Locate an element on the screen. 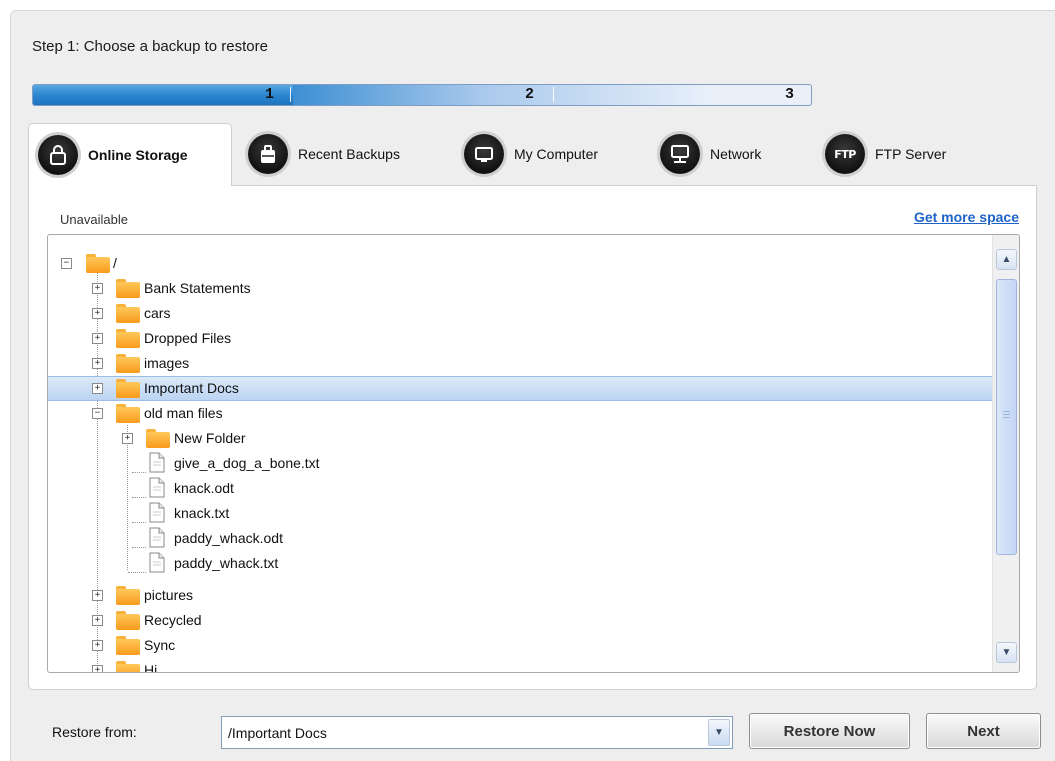 The image size is (1055, 761). tree-item-sync: + Sync is located at coordinates (520, 645).